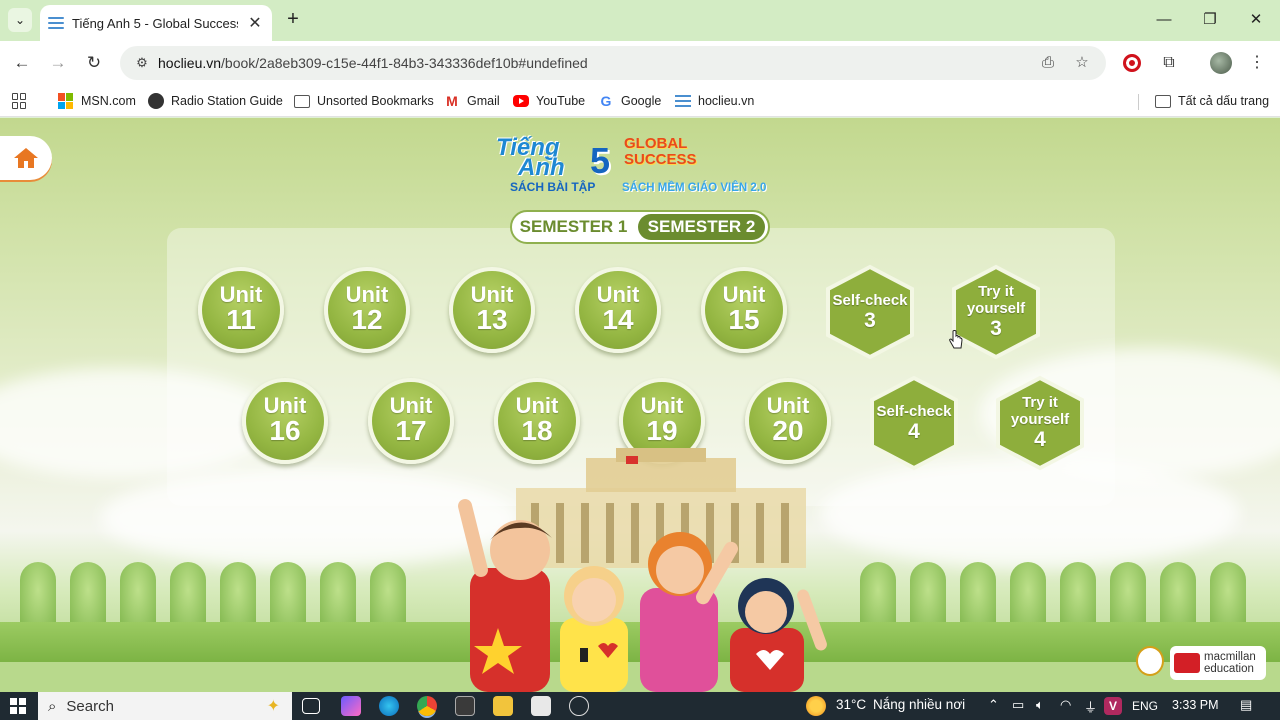 The width and height of the screenshot is (1280, 720). What do you see at coordinates (541, 706) in the screenshot?
I see `store-app-icon` at bounding box center [541, 706].